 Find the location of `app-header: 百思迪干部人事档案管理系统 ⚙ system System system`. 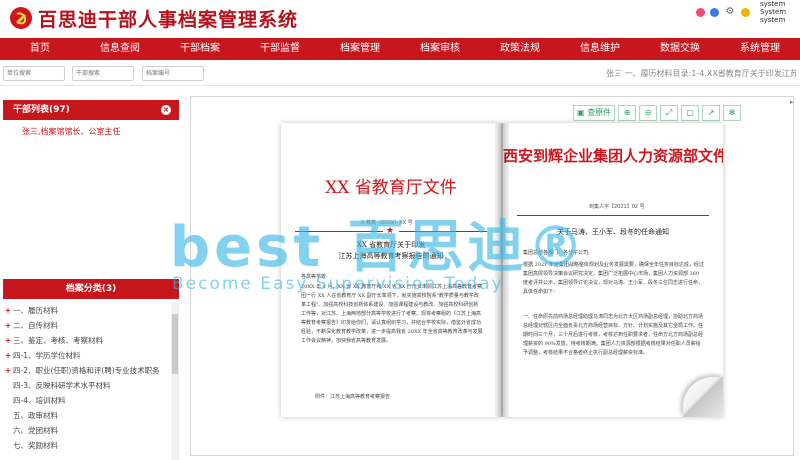

app-header: 百思迪干部人事档案管理系统 ⚙ system System system is located at coordinates (400, 19).